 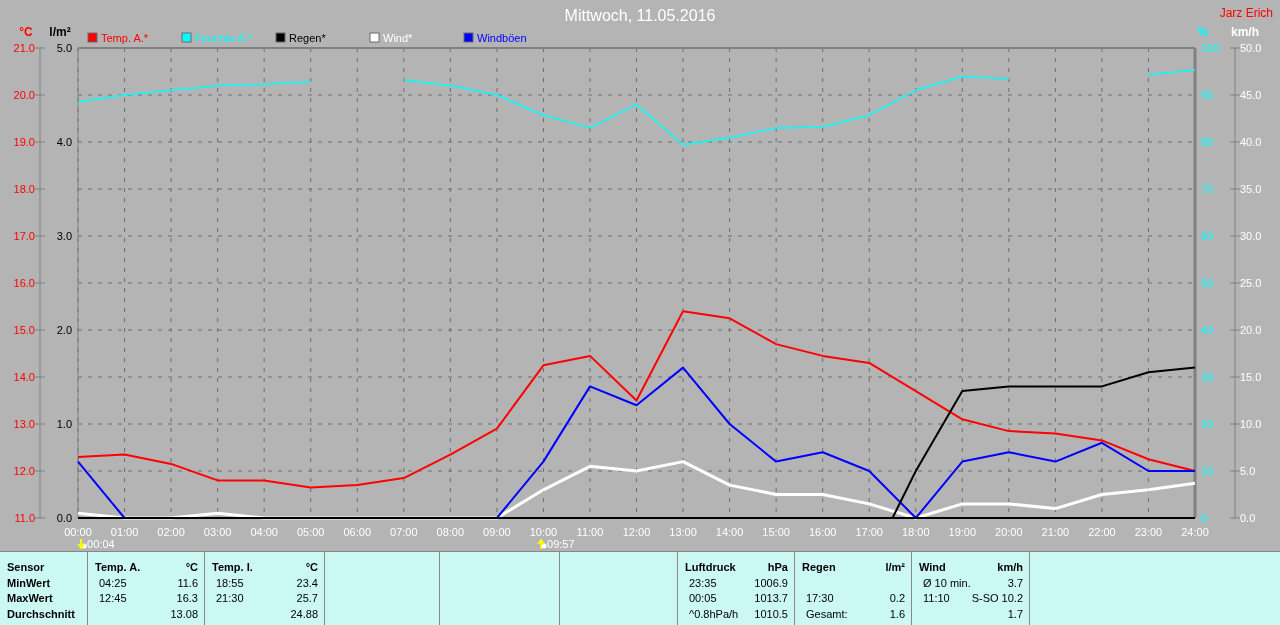 What do you see at coordinates (561, 544) in the screenshot?
I see `marker-time: 09:57` at bounding box center [561, 544].